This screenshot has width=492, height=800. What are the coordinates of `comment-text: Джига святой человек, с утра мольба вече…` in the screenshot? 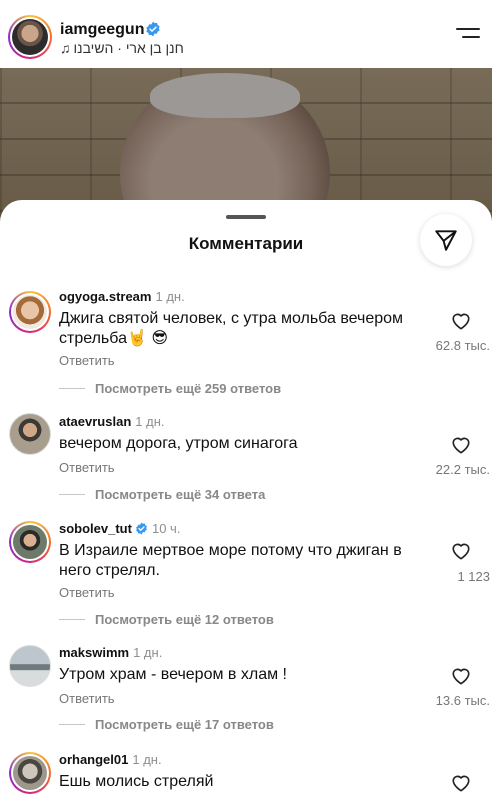 It's located at (231, 328).